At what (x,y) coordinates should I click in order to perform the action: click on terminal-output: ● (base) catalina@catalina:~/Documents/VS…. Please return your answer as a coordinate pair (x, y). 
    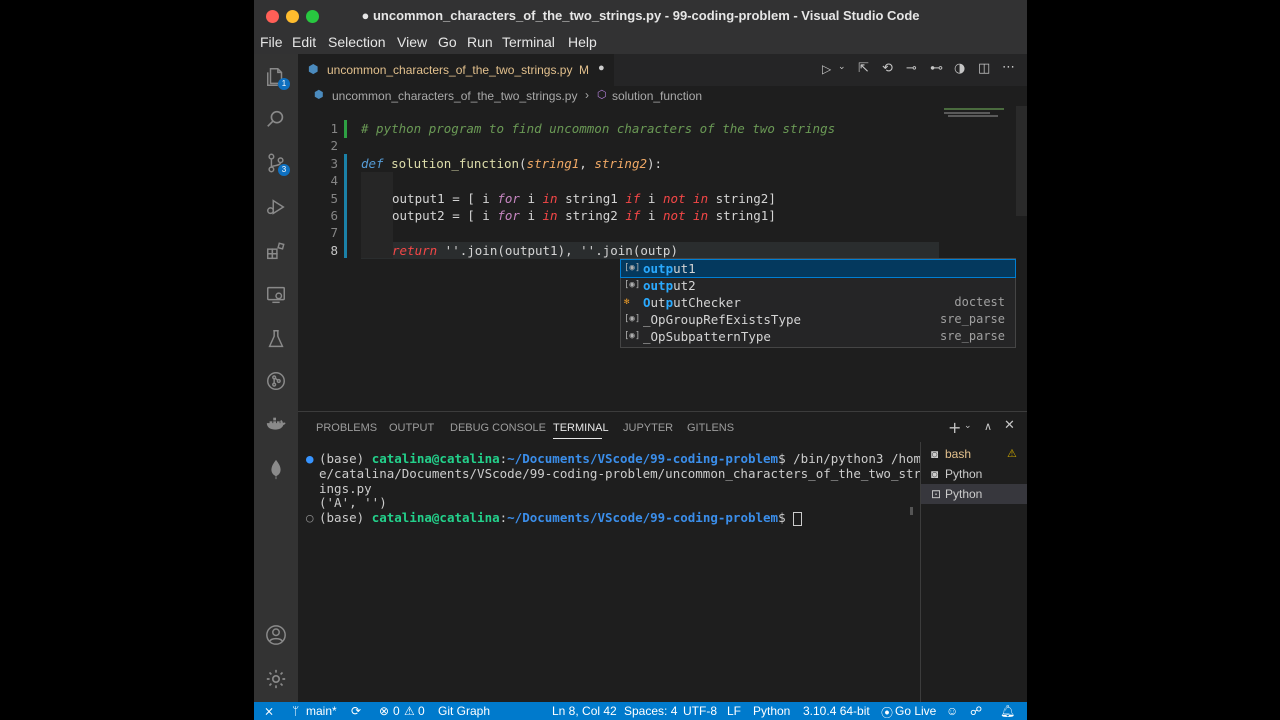
    Looking at the image, I should click on (613, 488).